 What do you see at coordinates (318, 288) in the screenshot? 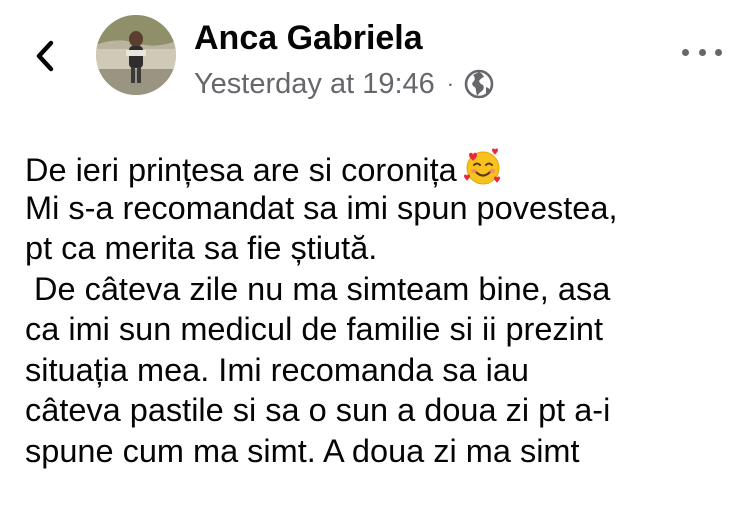
I see `post-line: De câteva zile nu ma simteam bine, asa` at bounding box center [318, 288].